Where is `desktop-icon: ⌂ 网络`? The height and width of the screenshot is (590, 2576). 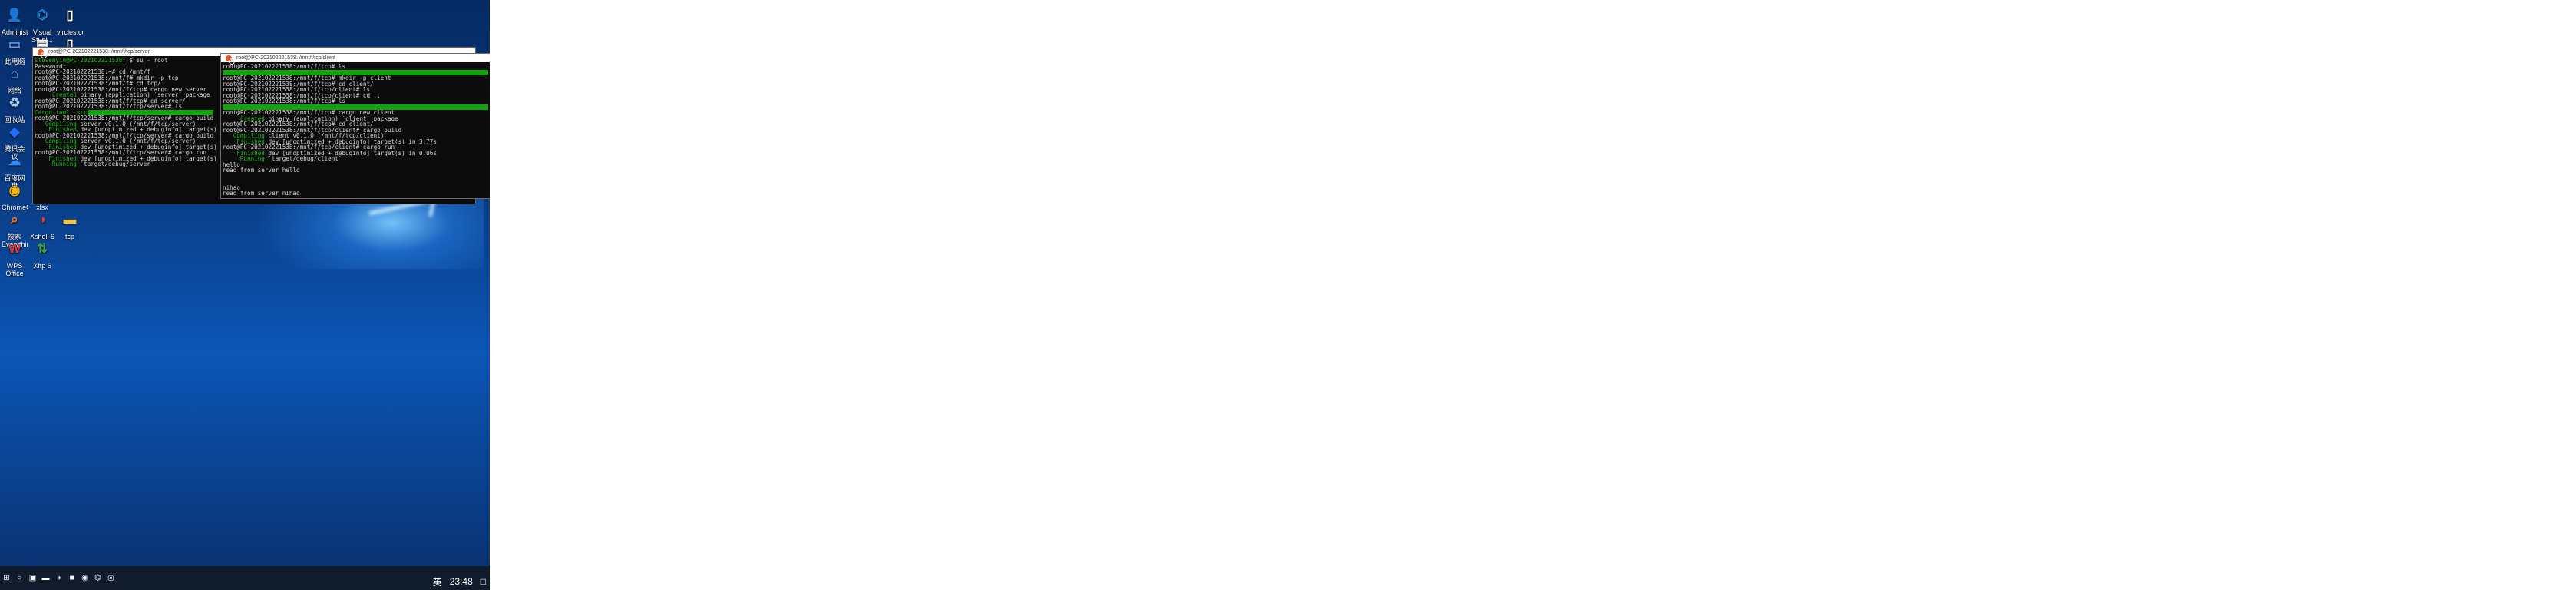 desktop-icon: ⌂ 网络 is located at coordinates (15, 78).